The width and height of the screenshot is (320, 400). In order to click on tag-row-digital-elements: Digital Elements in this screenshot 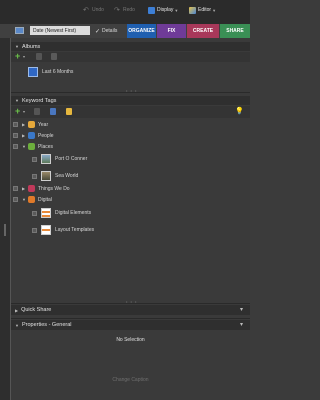, I will do `click(61, 213)`.